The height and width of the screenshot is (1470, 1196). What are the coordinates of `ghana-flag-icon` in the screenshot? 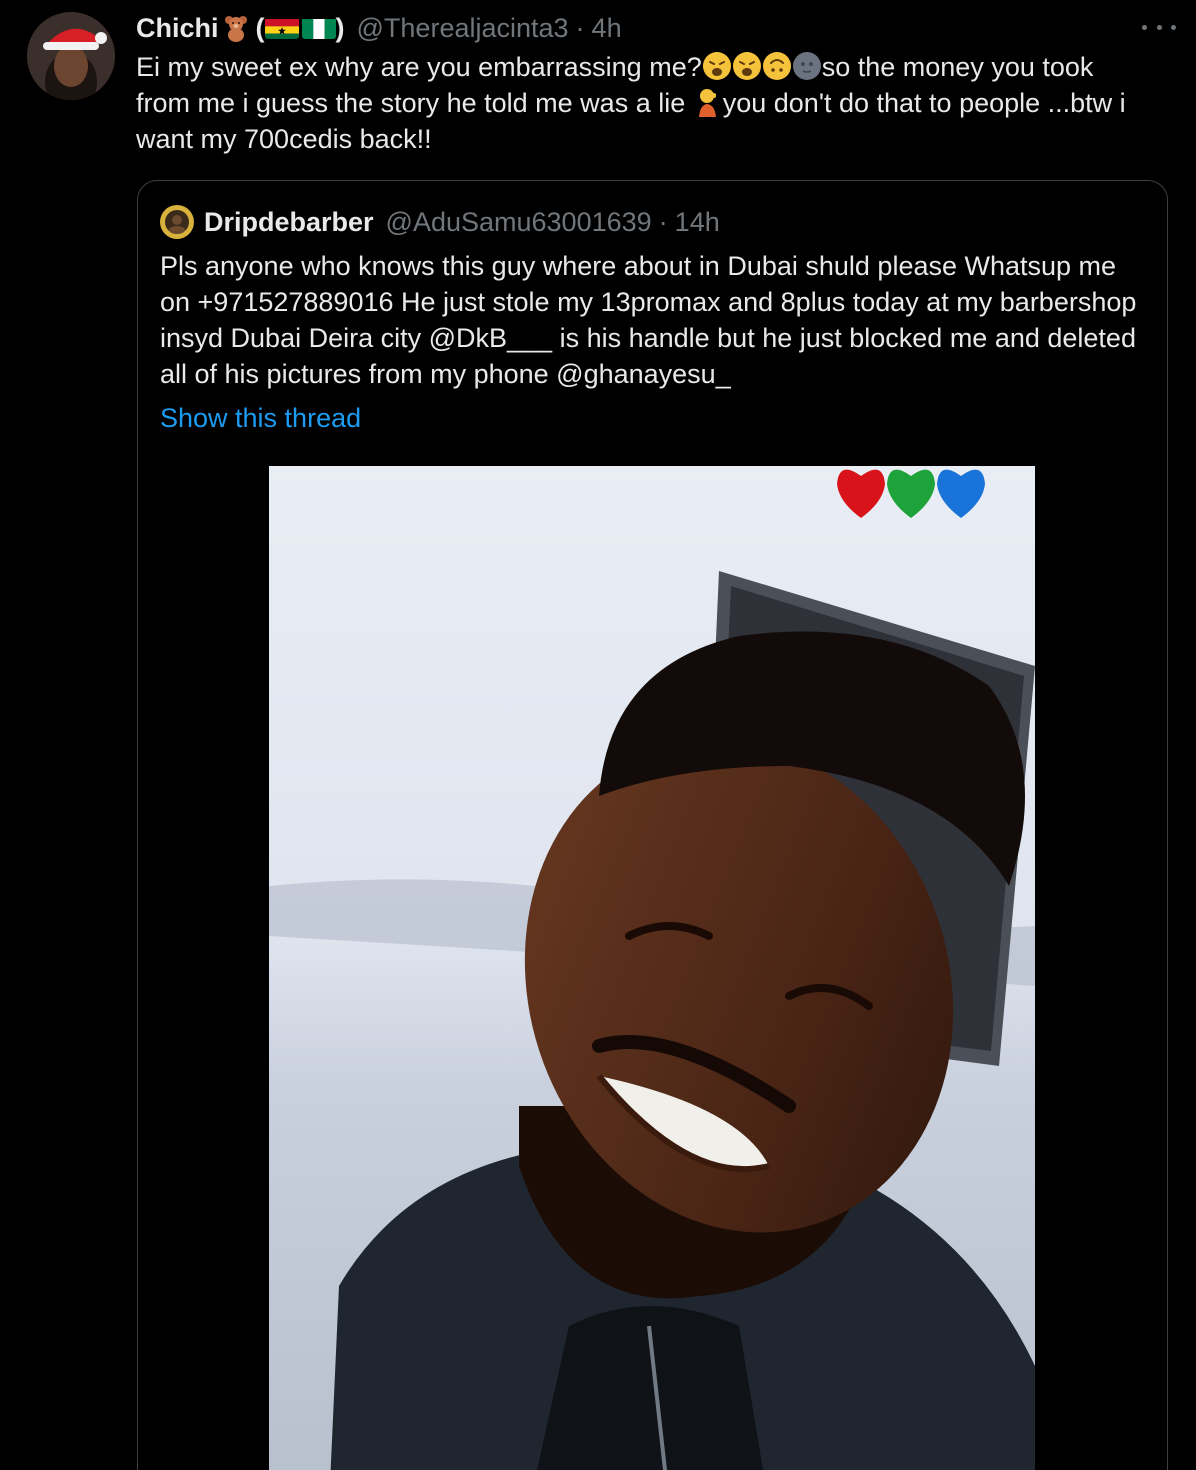 It's located at (281, 28).